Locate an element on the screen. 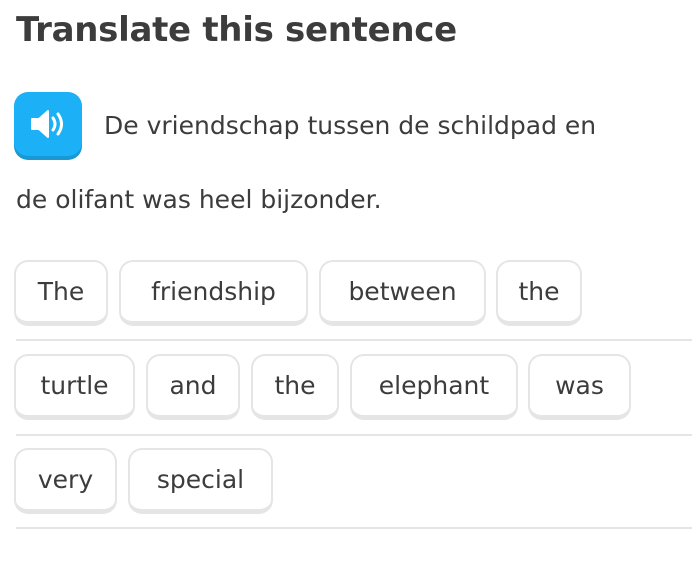  word-chip: between is located at coordinates (402, 293).